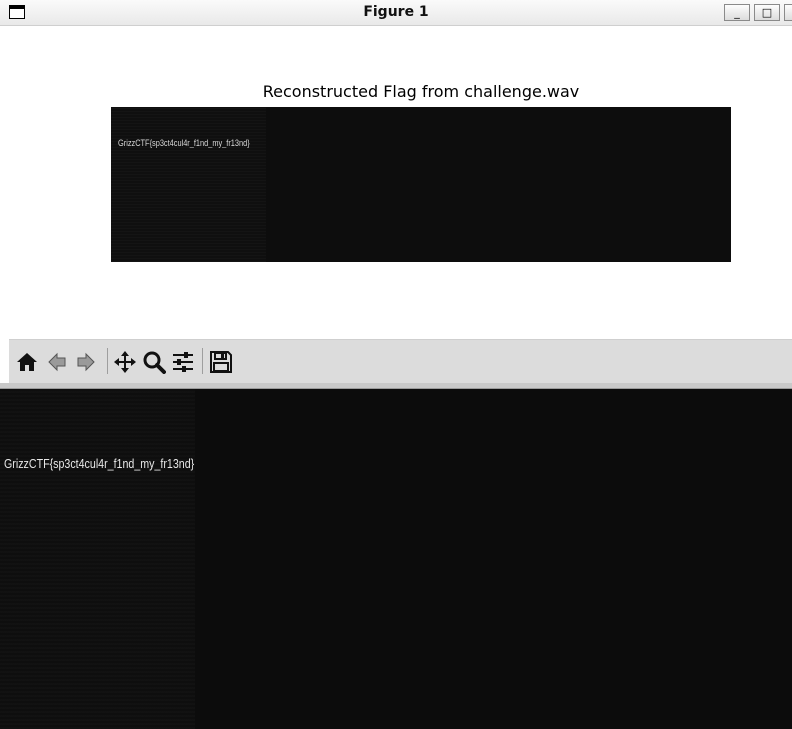 This screenshot has width=792, height=729. What do you see at coordinates (99, 463) in the screenshot?
I see `background-flag-text: GrizzCTF{sp3ct4cul4r_f1nd_my_fr13nd}` at bounding box center [99, 463].